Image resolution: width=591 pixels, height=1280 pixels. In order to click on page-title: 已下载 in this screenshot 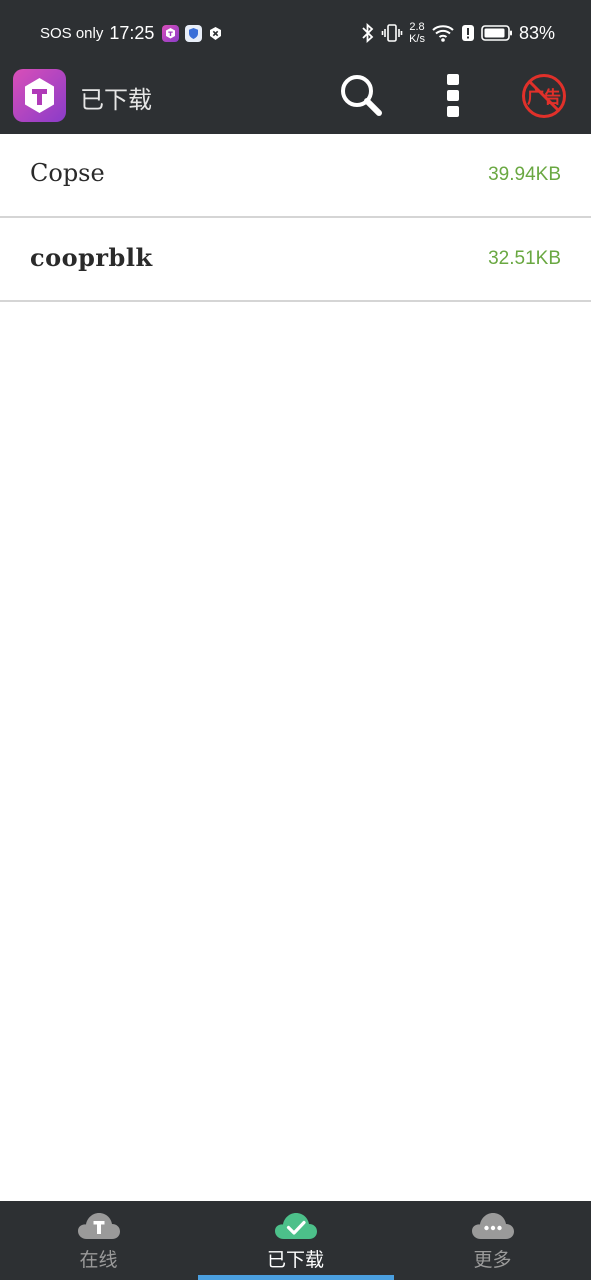, I will do `click(116, 100)`.